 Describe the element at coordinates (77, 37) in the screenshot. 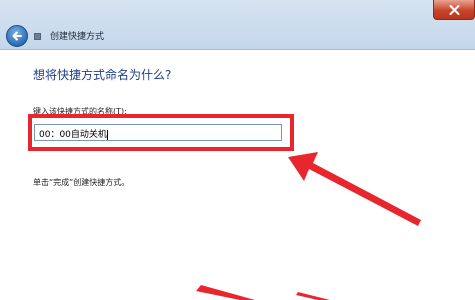

I see `window-title: 创建快捷方式` at that location.